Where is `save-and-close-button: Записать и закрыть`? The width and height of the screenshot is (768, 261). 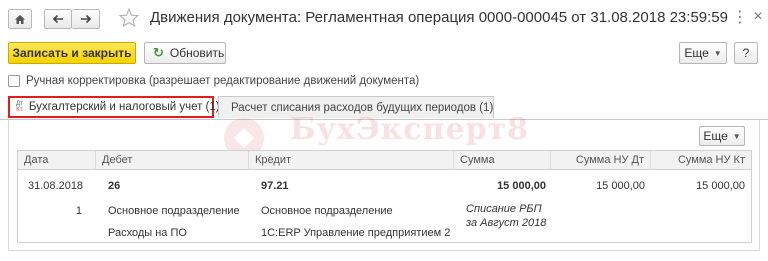 save-and-close-button: Записать и закрыть is located at coordinates (72, 53).